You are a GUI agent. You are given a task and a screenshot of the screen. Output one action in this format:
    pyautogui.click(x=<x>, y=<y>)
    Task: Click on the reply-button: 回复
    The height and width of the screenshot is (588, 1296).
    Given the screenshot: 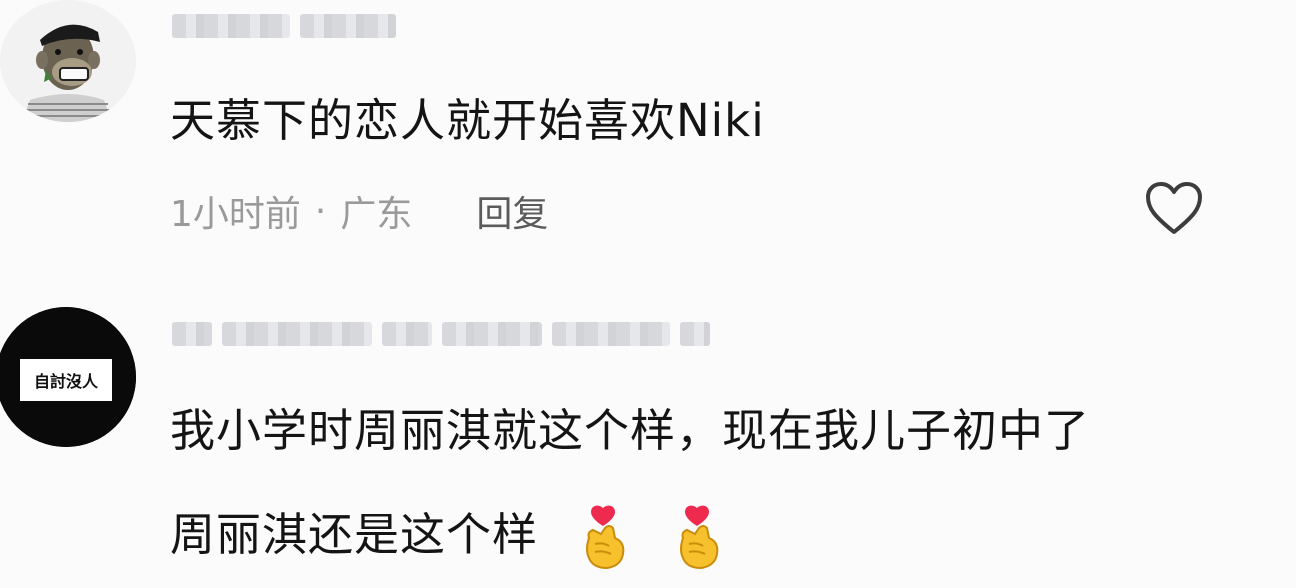 What is the action you would take?
    pyautogui.click(x=512, y=211)
    